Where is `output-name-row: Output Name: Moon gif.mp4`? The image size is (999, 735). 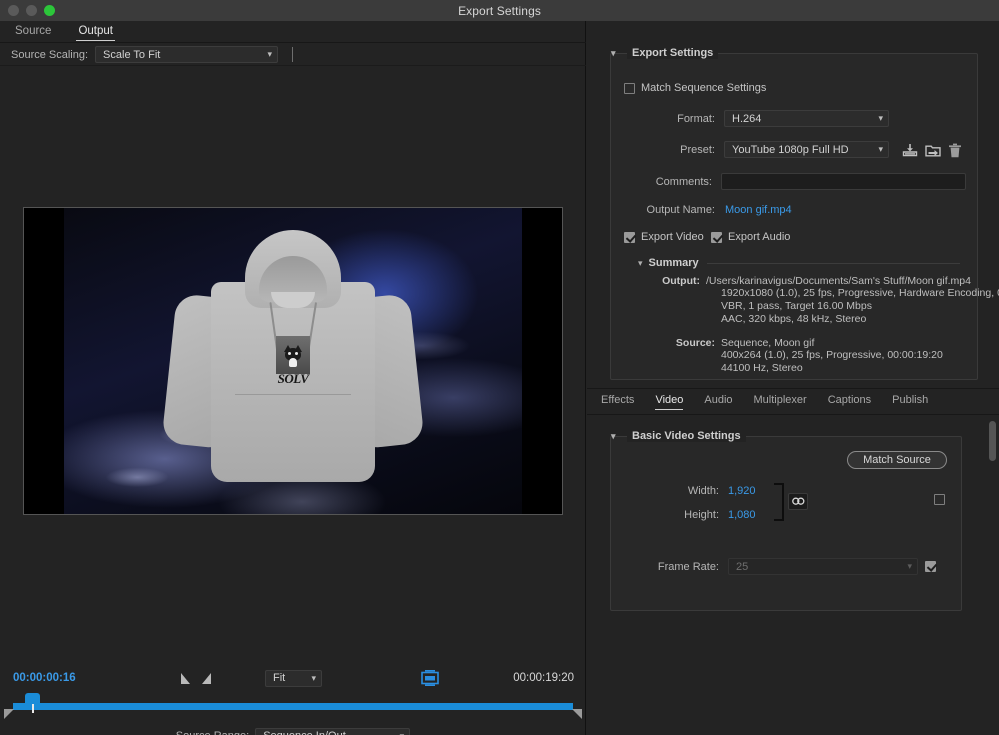 output-name-row: Output Name: Moon gif.mp4 is located at coordinates (788, 210).